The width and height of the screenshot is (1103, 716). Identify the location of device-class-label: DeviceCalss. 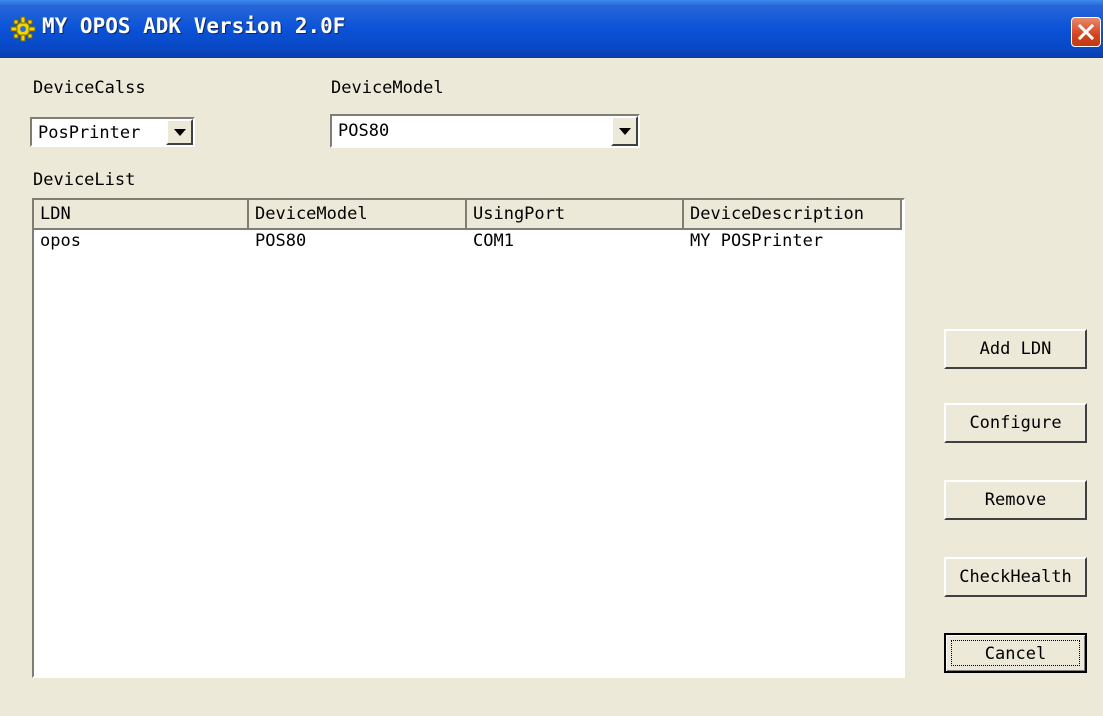
(89, 88).